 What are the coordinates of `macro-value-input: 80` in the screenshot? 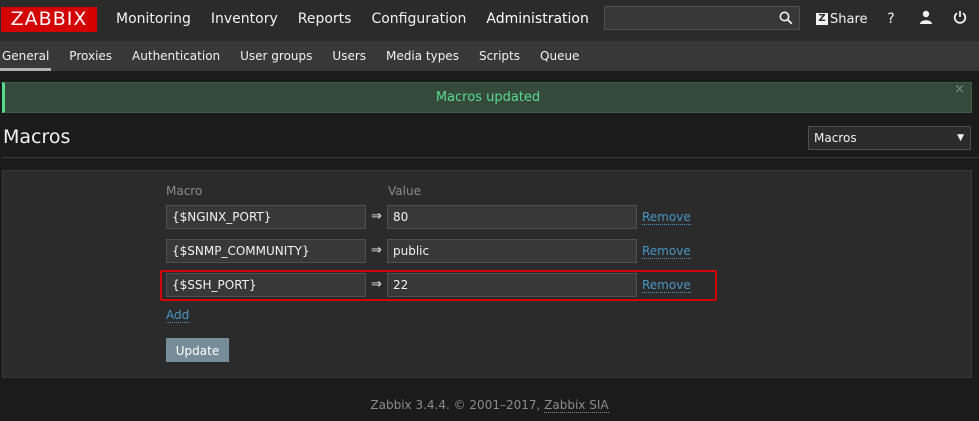 It's located at (512, 217).